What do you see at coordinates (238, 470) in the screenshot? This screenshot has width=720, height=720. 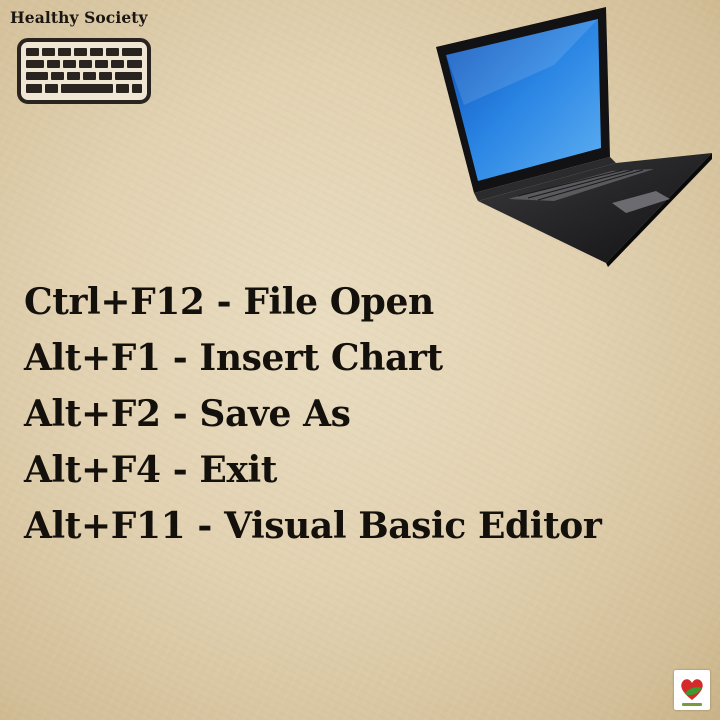 I see `shortcut-action: Exit` at bounding box center [238, 470].